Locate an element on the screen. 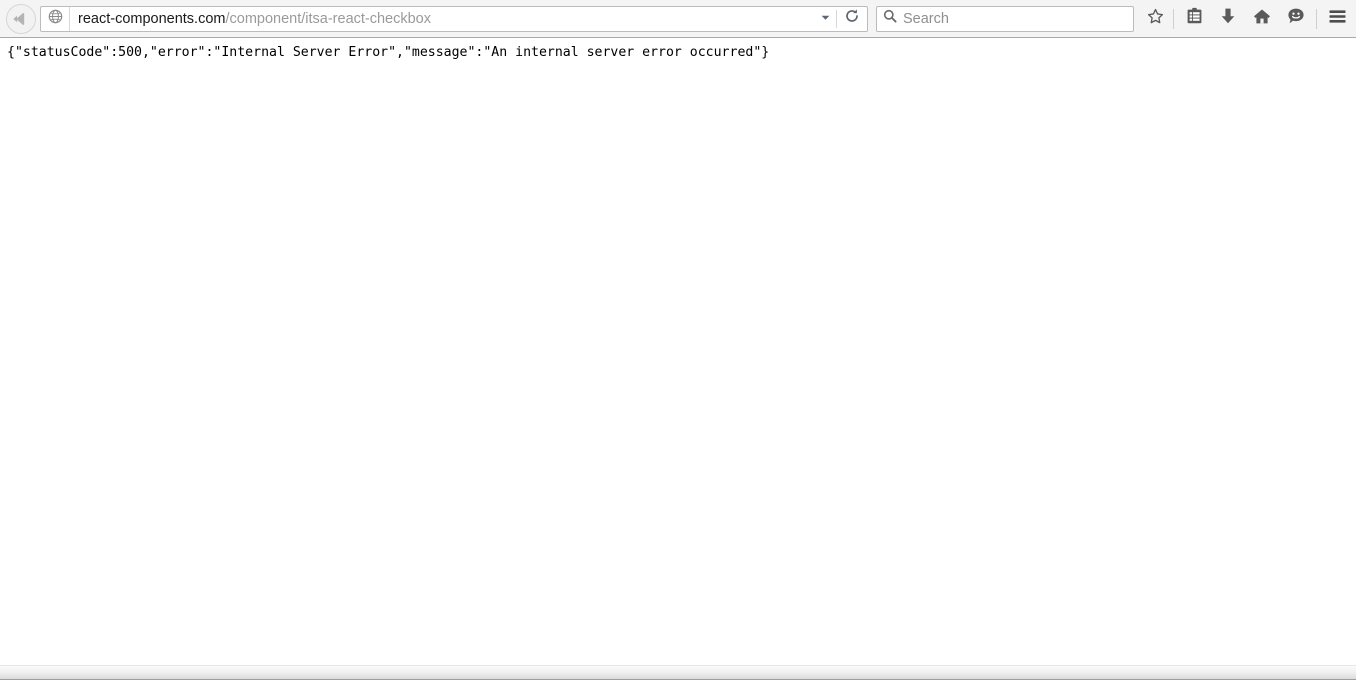 The width and height of the screenshot is (1356, 680). search-icon-container is located at coordinates (890, 19).